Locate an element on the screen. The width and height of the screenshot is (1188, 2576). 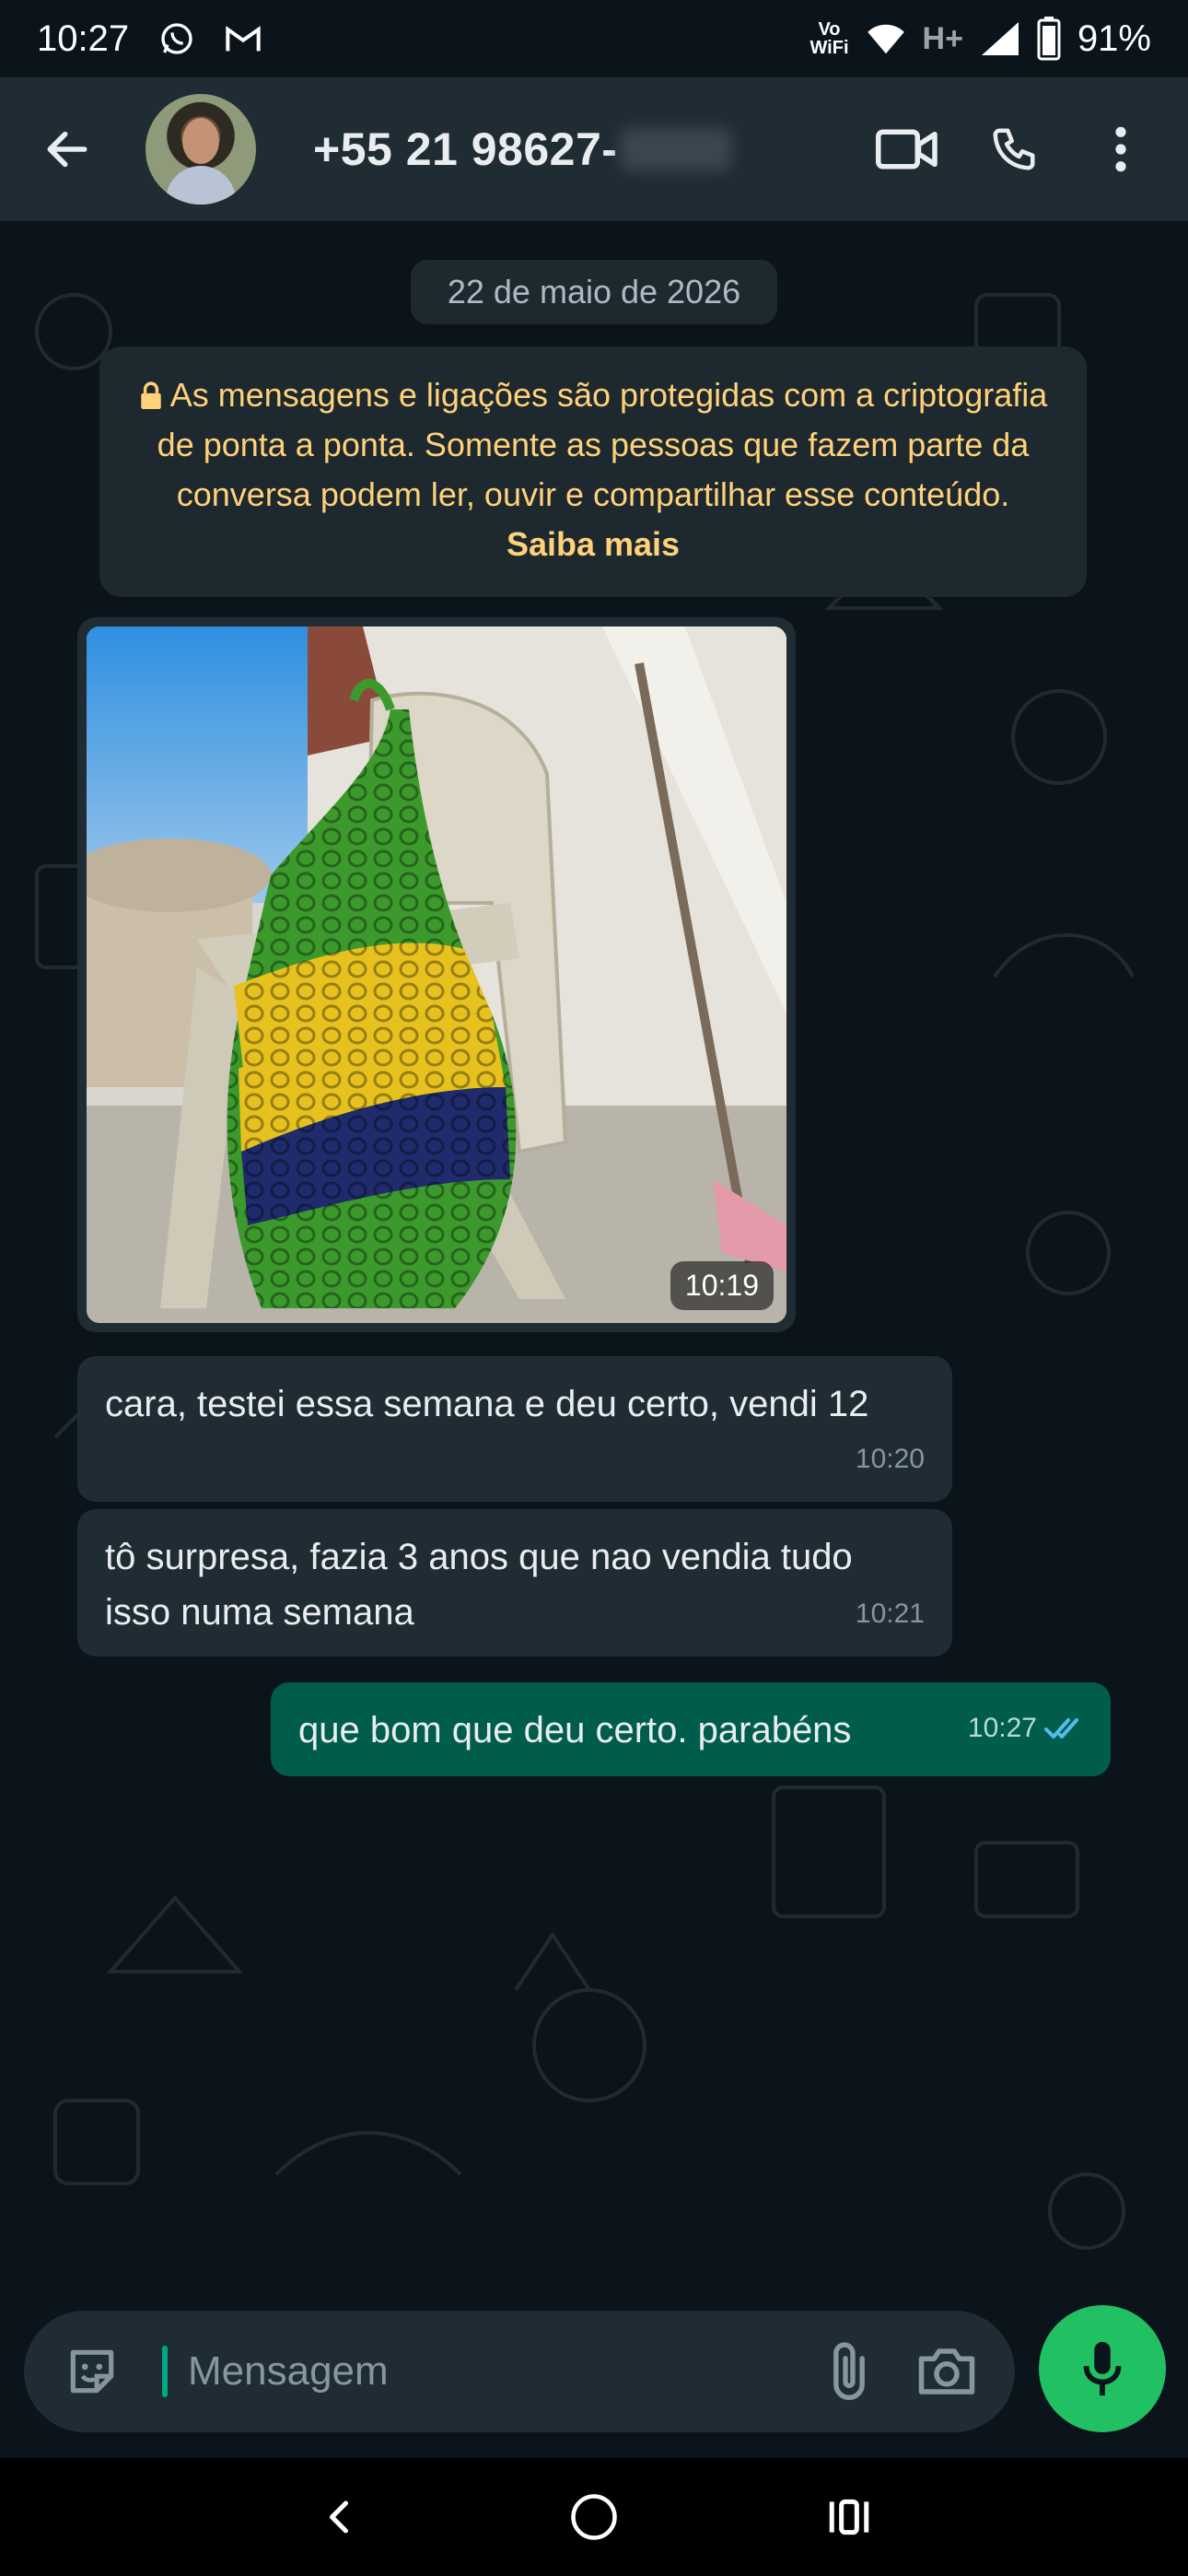
lock-icon is located at coordinates (151, 395).